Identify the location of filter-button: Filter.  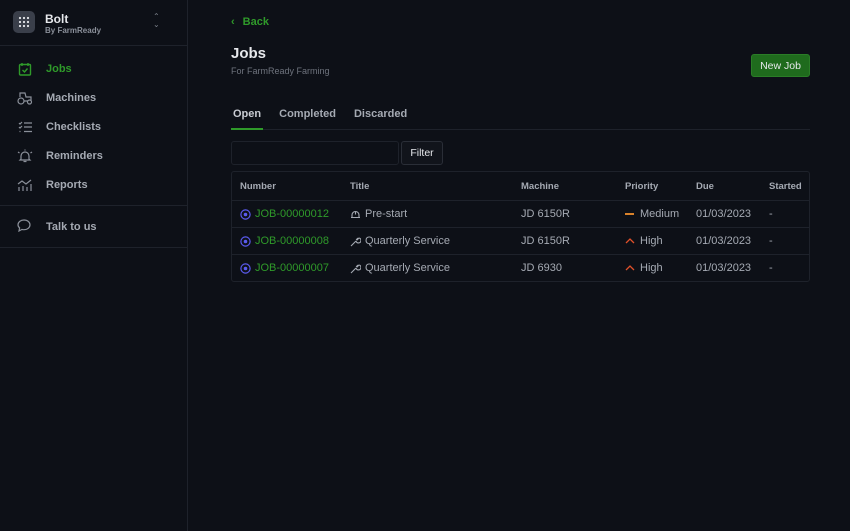
(422, 153).